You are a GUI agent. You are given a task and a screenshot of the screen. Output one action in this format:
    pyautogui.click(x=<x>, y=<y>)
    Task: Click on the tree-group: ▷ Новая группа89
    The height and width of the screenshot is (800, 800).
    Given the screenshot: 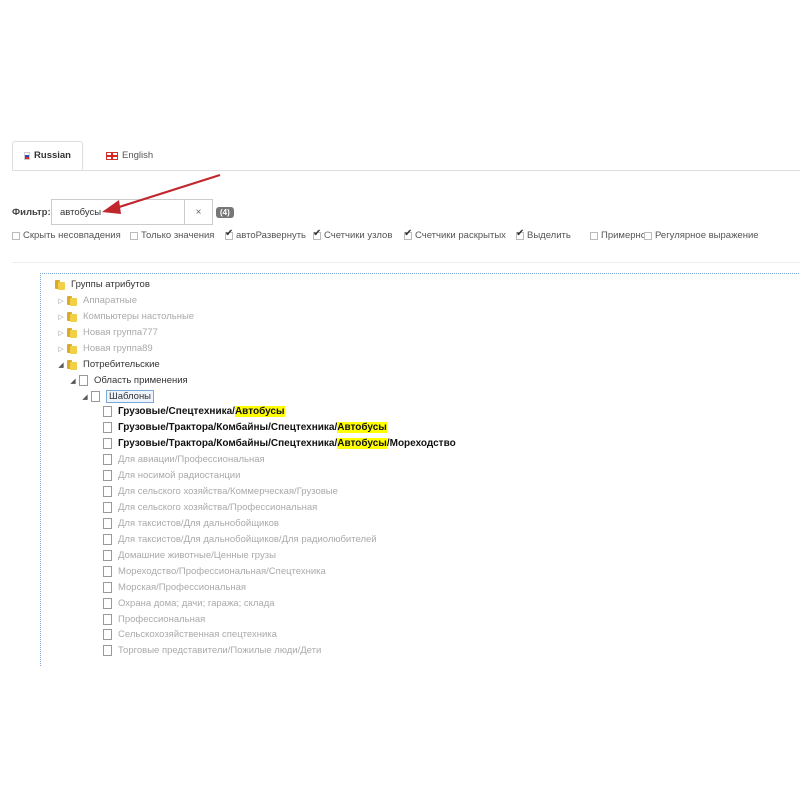 What is the action you would take?
    pyautogui.click(x=104, y=348)
    